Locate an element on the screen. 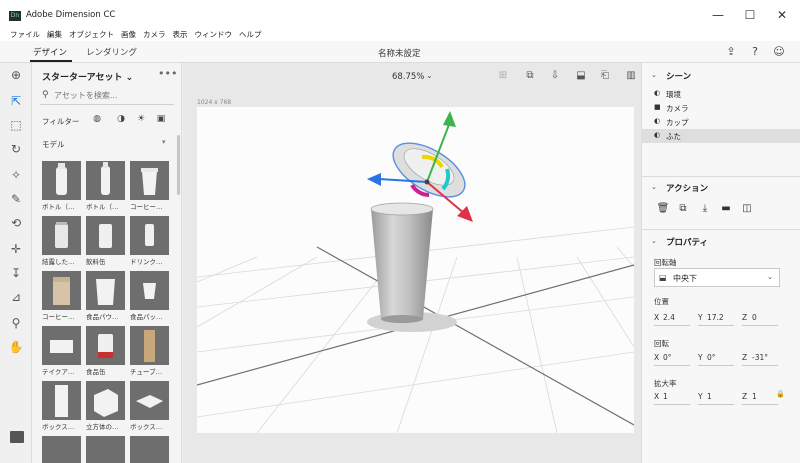 The height and width of the screenshot is (463, 800). properties-section-title: プロパティ is located at coordinates (687, 242).